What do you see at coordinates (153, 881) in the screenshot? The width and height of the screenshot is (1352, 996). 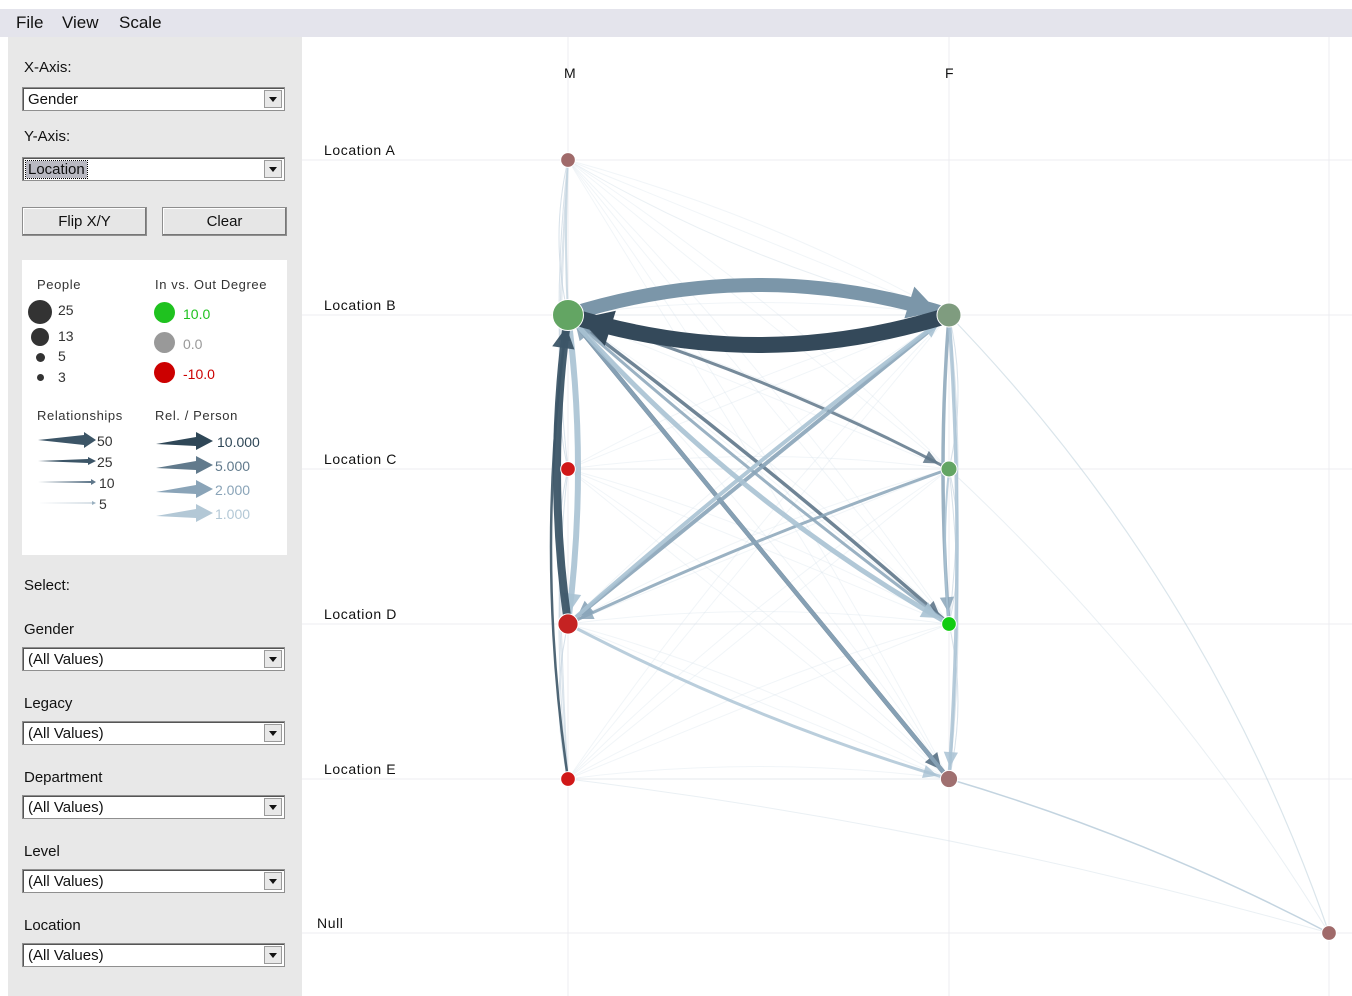 I see `filter-level-select: (All Values)` at bounding box center [153, 881].